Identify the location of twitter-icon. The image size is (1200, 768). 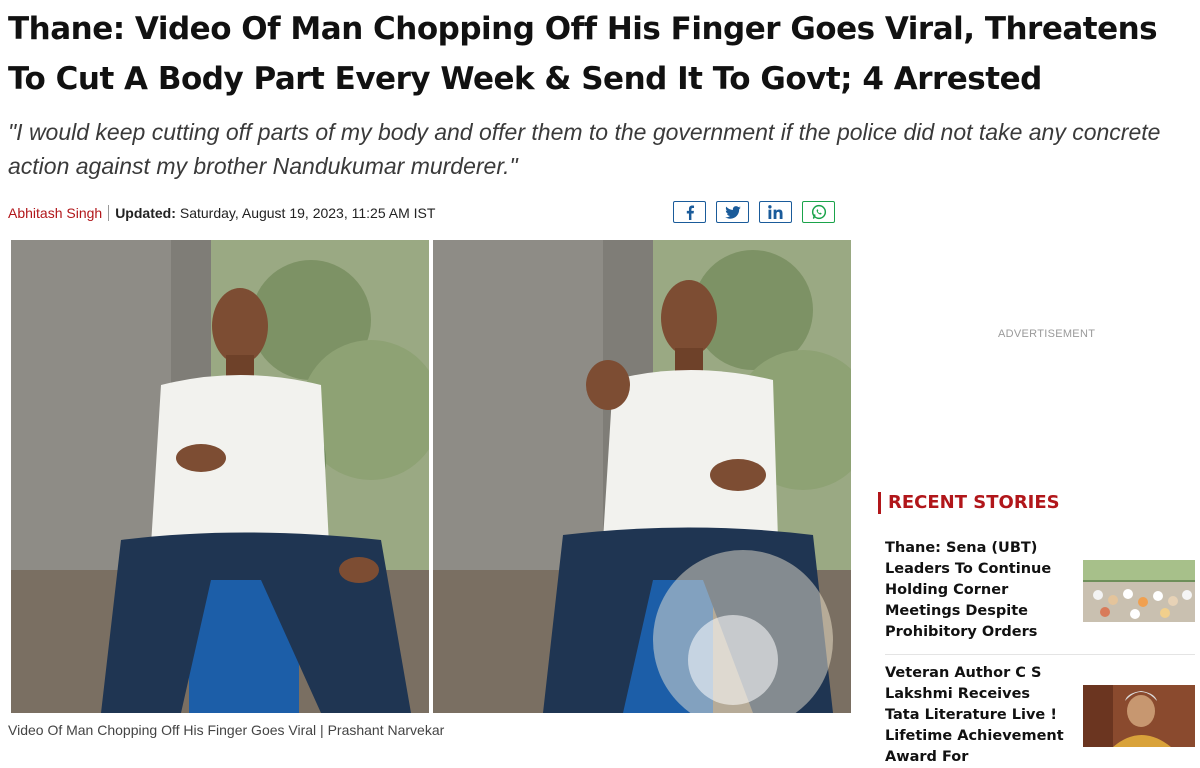
(732, 212).